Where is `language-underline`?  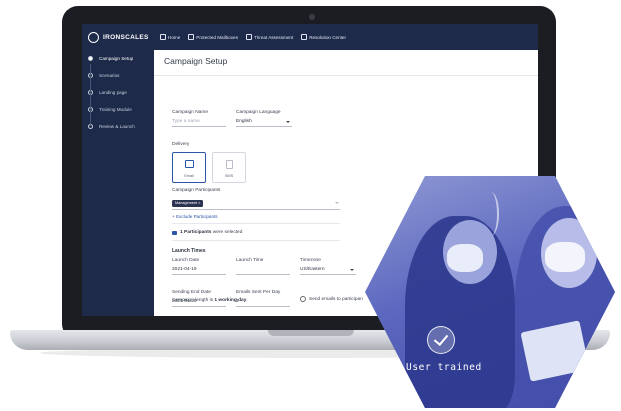
language-underline is located at coordinates (264, 126).